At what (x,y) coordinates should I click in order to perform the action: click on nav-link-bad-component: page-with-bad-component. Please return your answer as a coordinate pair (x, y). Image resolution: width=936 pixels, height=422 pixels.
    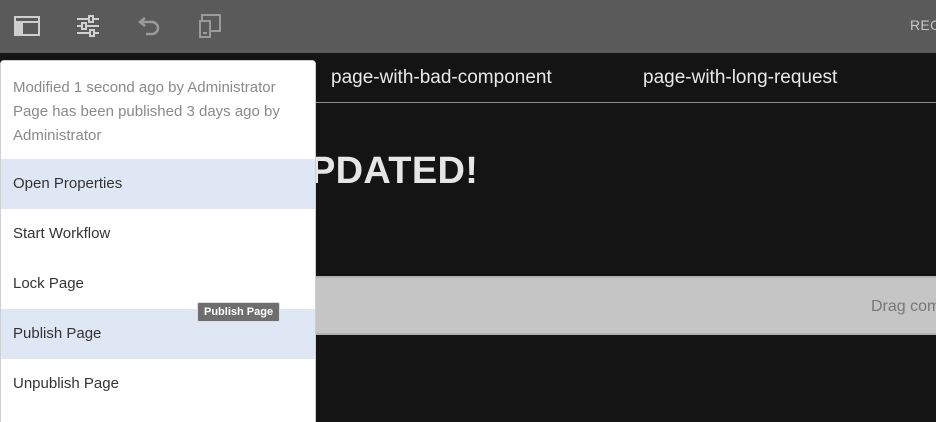
    Looking at the image, I should click on (441, 78).